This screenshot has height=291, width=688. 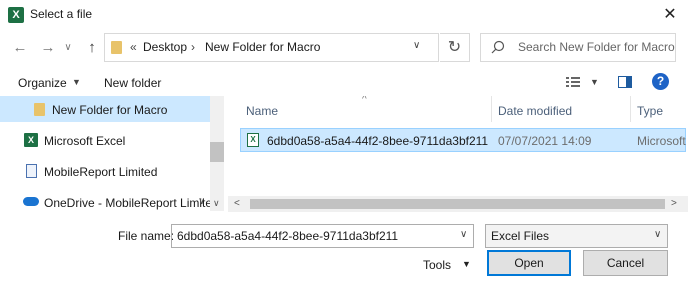 I want to click on breadcrumb-desktop: Desktop, so click(x=165, y=47).